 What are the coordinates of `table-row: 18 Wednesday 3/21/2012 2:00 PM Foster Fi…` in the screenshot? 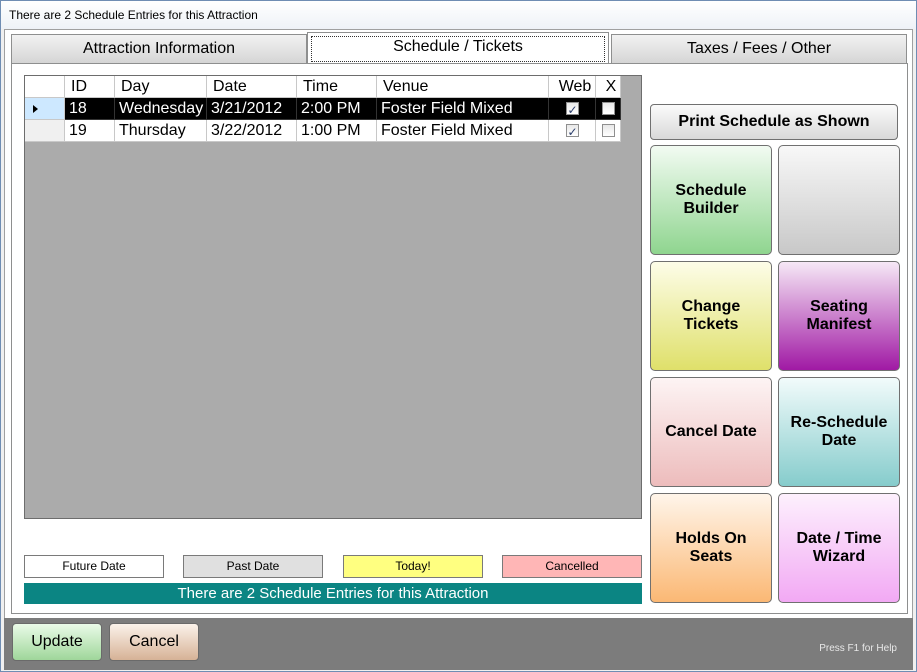 It's located at (323, 109).